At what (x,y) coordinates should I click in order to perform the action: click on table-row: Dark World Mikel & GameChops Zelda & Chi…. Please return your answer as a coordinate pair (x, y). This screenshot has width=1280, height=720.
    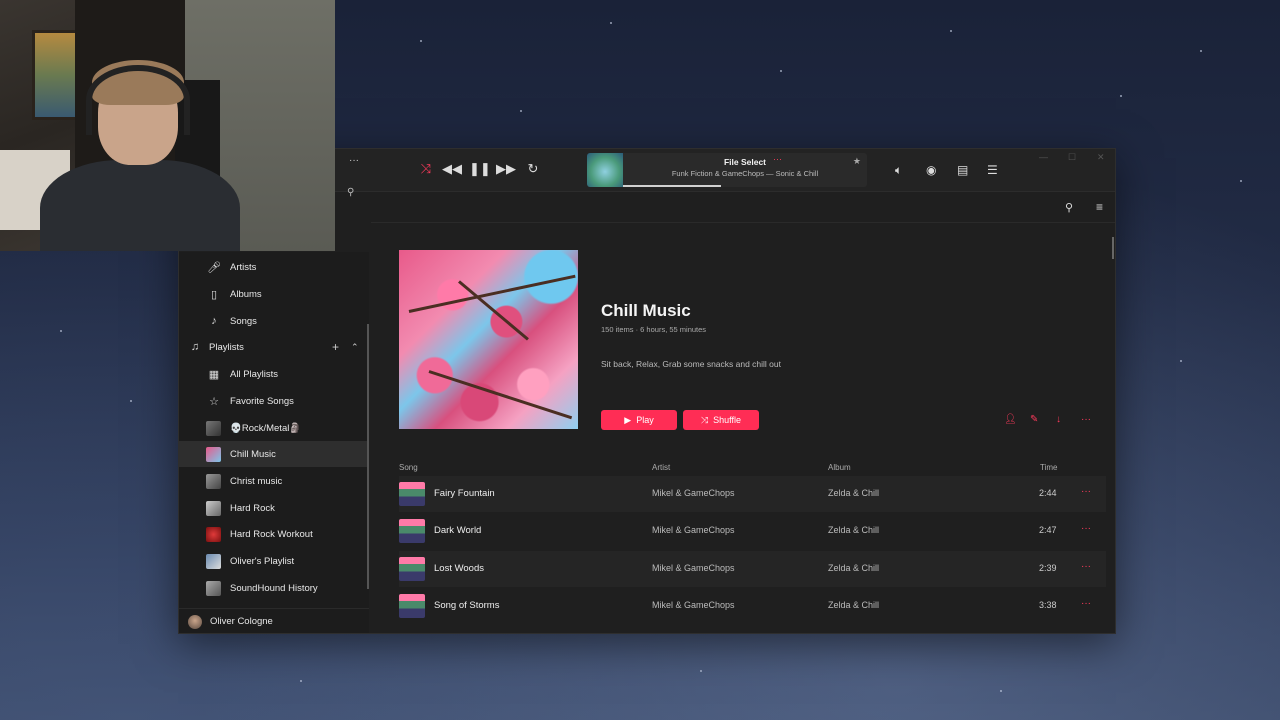
    Looking at the image, I should click on (752, 531).